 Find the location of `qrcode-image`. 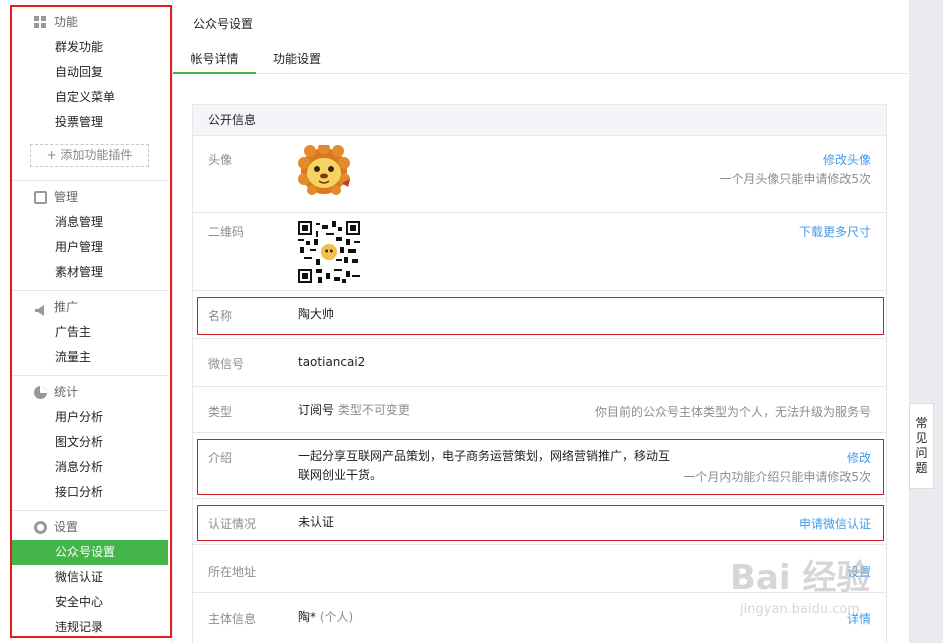

qrcode-image is located at coordinates (329, 252).